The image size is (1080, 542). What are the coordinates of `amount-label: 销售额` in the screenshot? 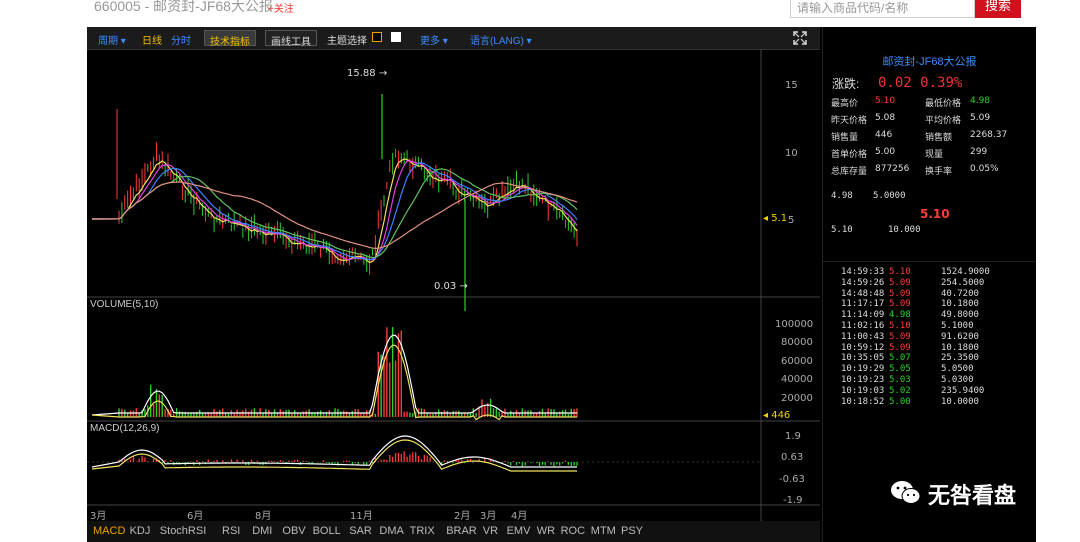 It's located at (939, 138).